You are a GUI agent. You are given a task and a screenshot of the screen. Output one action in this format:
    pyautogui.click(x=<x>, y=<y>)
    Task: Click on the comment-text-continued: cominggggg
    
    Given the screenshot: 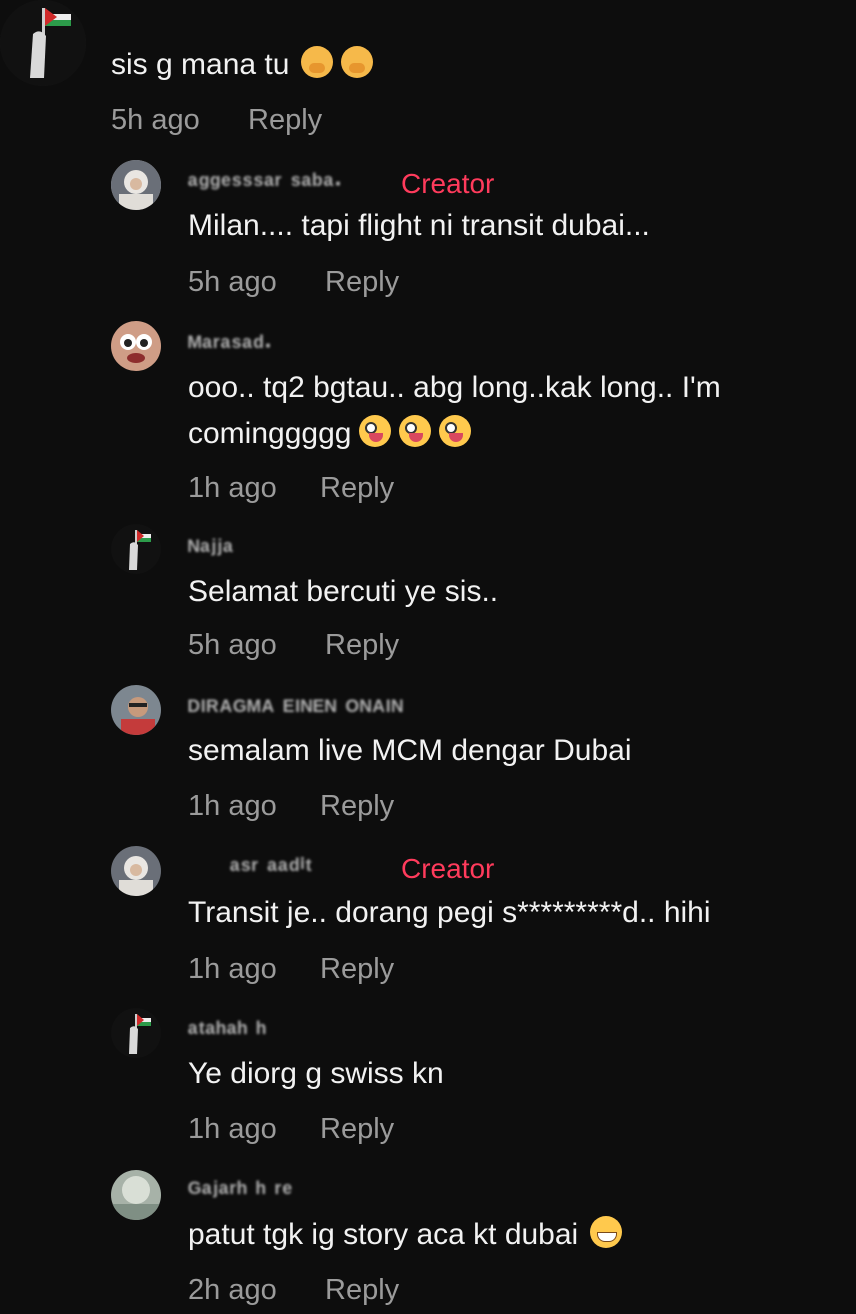 What is the action you would take?
    pyautogui.click(x=330, y=434)
    